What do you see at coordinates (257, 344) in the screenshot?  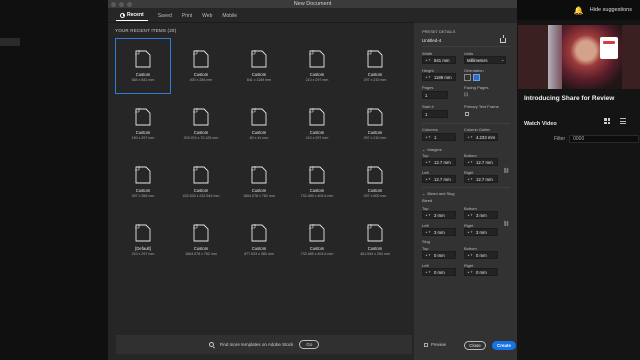 I see `stock-search-text: Find more templates on Adobe Stock` at bounding box center [257, 344].